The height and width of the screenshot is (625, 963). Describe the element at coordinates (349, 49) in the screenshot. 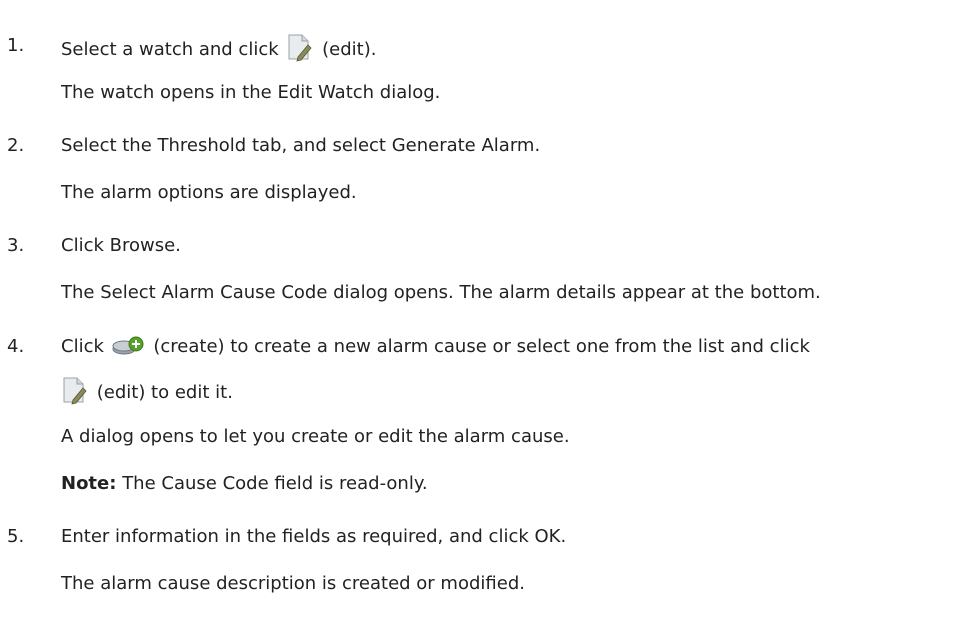

I see `step-1-text-edit: (edit).` at that location.